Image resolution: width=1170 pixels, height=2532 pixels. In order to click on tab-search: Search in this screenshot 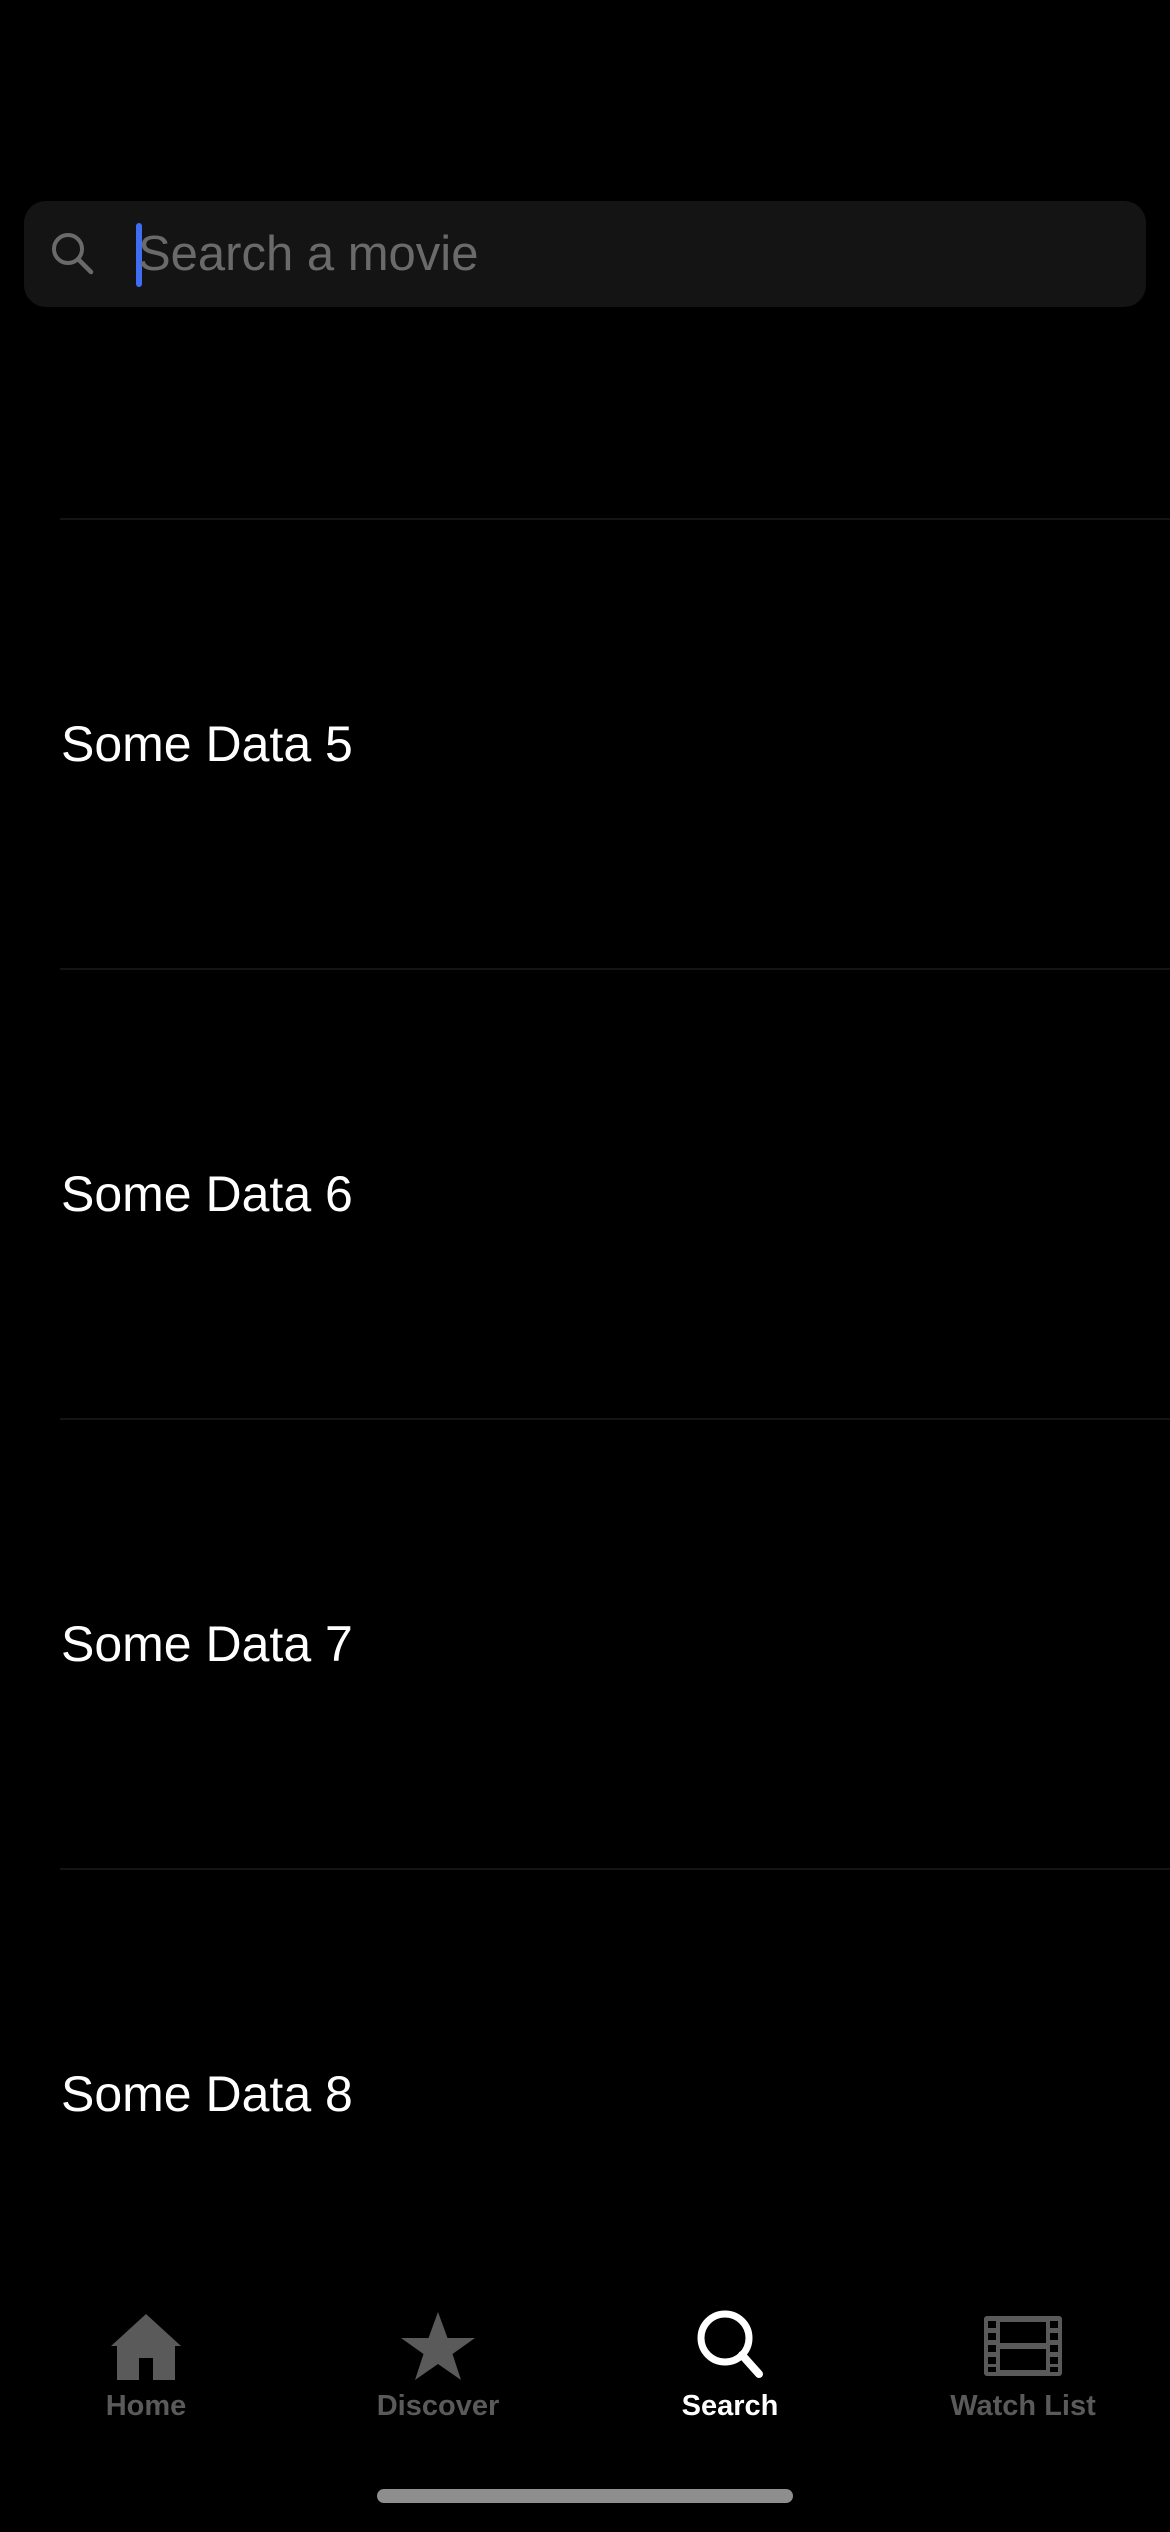, I will do `click(730, 2365)`.